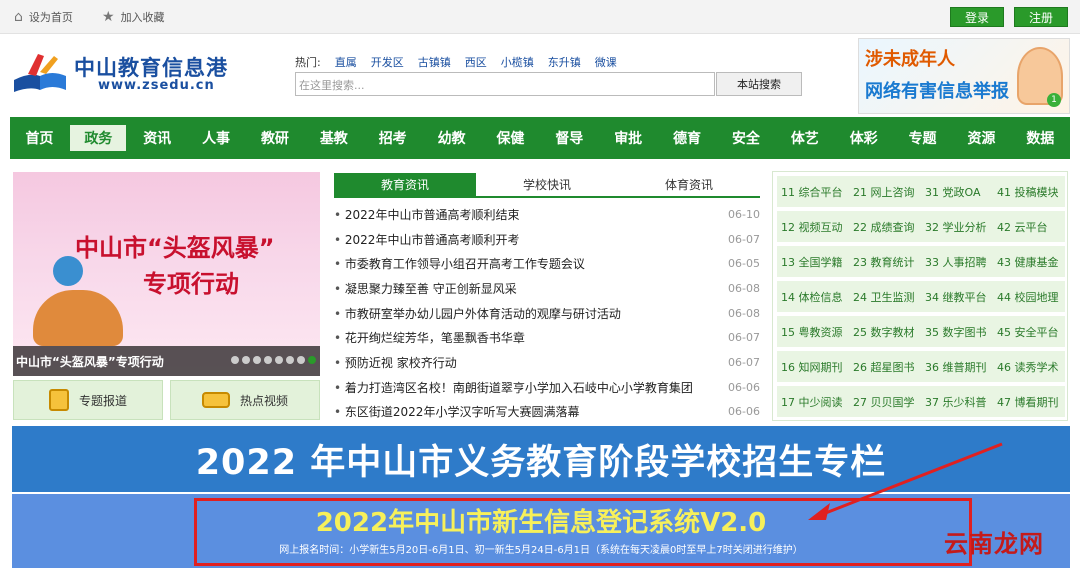 The height and width of the screenshot is (568, 1080). I want to click on annotation-arrow-icon, so click(905, 481).